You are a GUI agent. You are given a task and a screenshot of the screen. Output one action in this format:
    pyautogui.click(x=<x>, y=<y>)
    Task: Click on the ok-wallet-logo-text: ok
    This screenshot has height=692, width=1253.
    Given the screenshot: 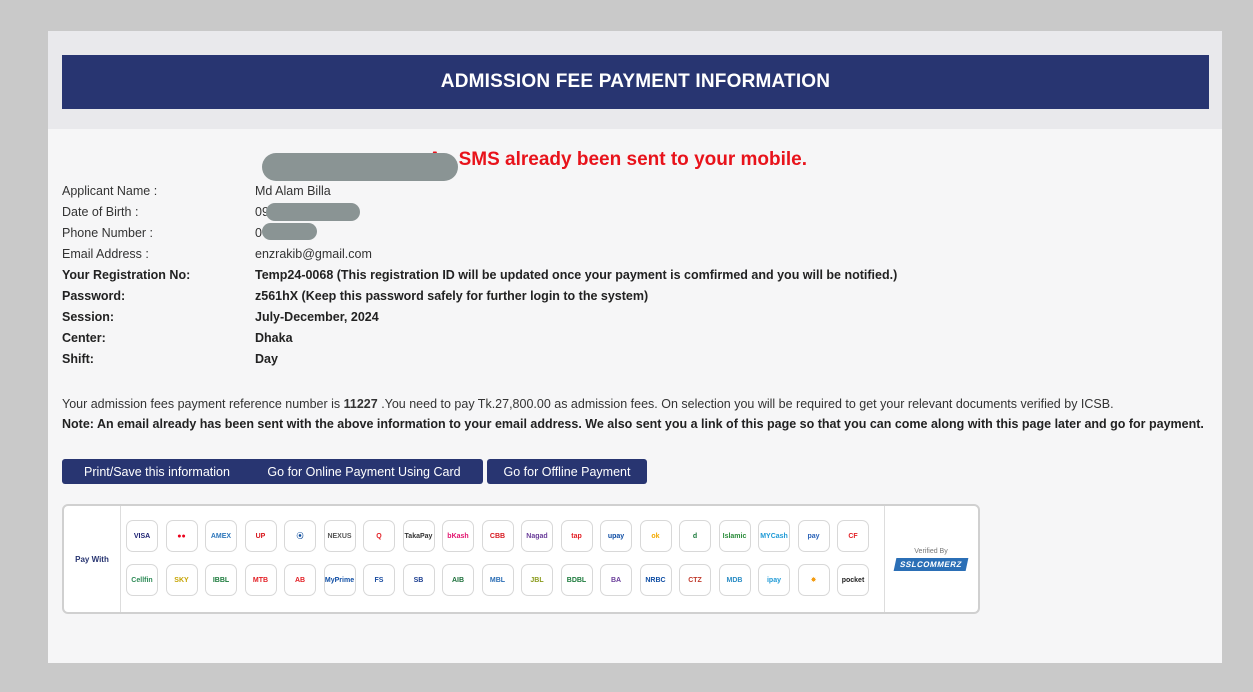 What is the action you would take?
    pyautogui.click(x=655, y=536)
    